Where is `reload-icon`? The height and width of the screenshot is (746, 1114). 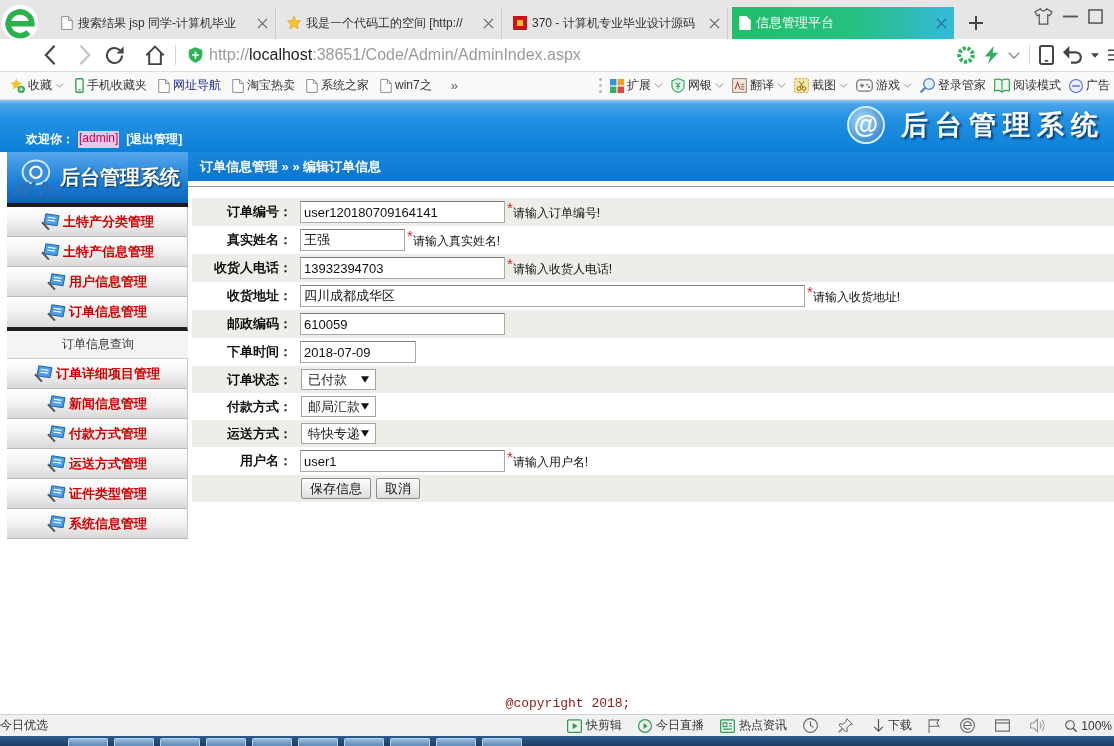 reload-icon is located at coordinates (114, 55).